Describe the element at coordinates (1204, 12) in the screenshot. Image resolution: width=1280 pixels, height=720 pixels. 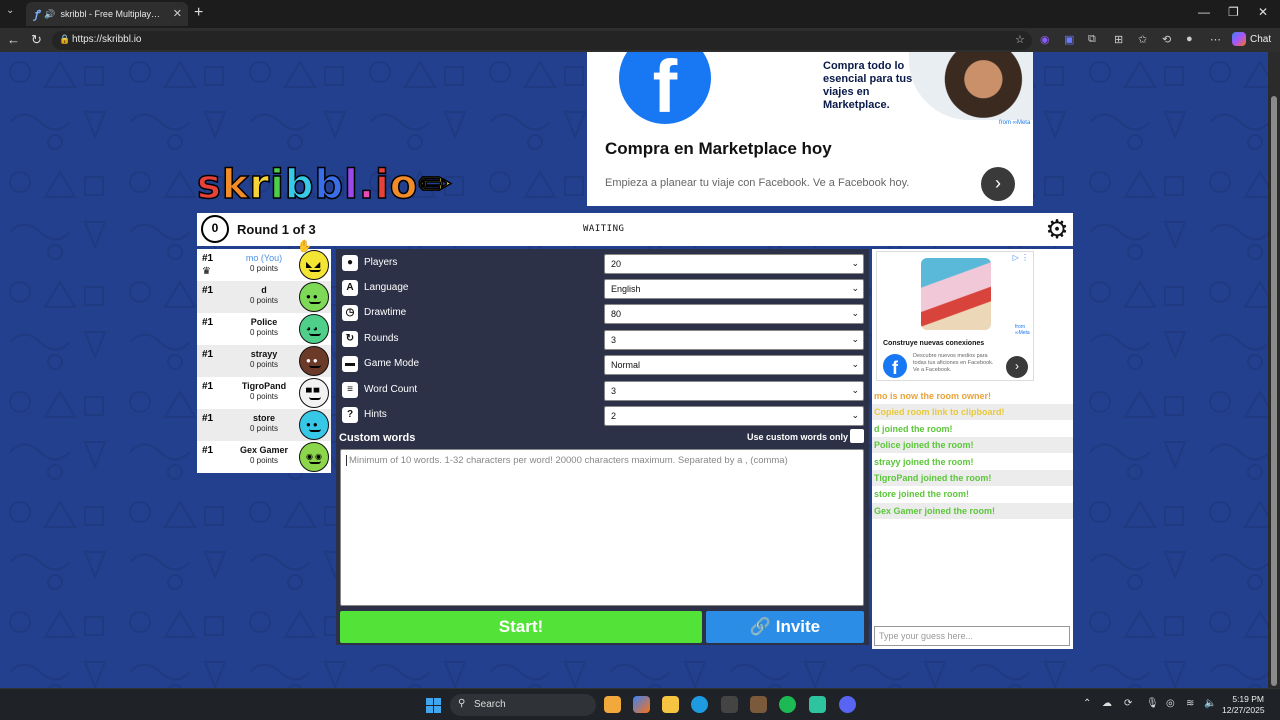
I see `minimize-icon: —` at that location.